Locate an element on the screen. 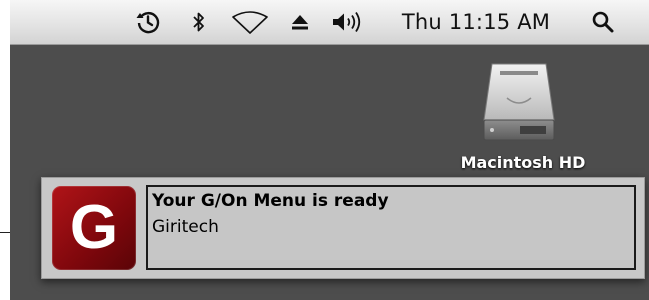 Image resolution: width=649 pixels, height=300 pixels. clock-text: Thu 11:15 AM is located at coordinates (476, 22).